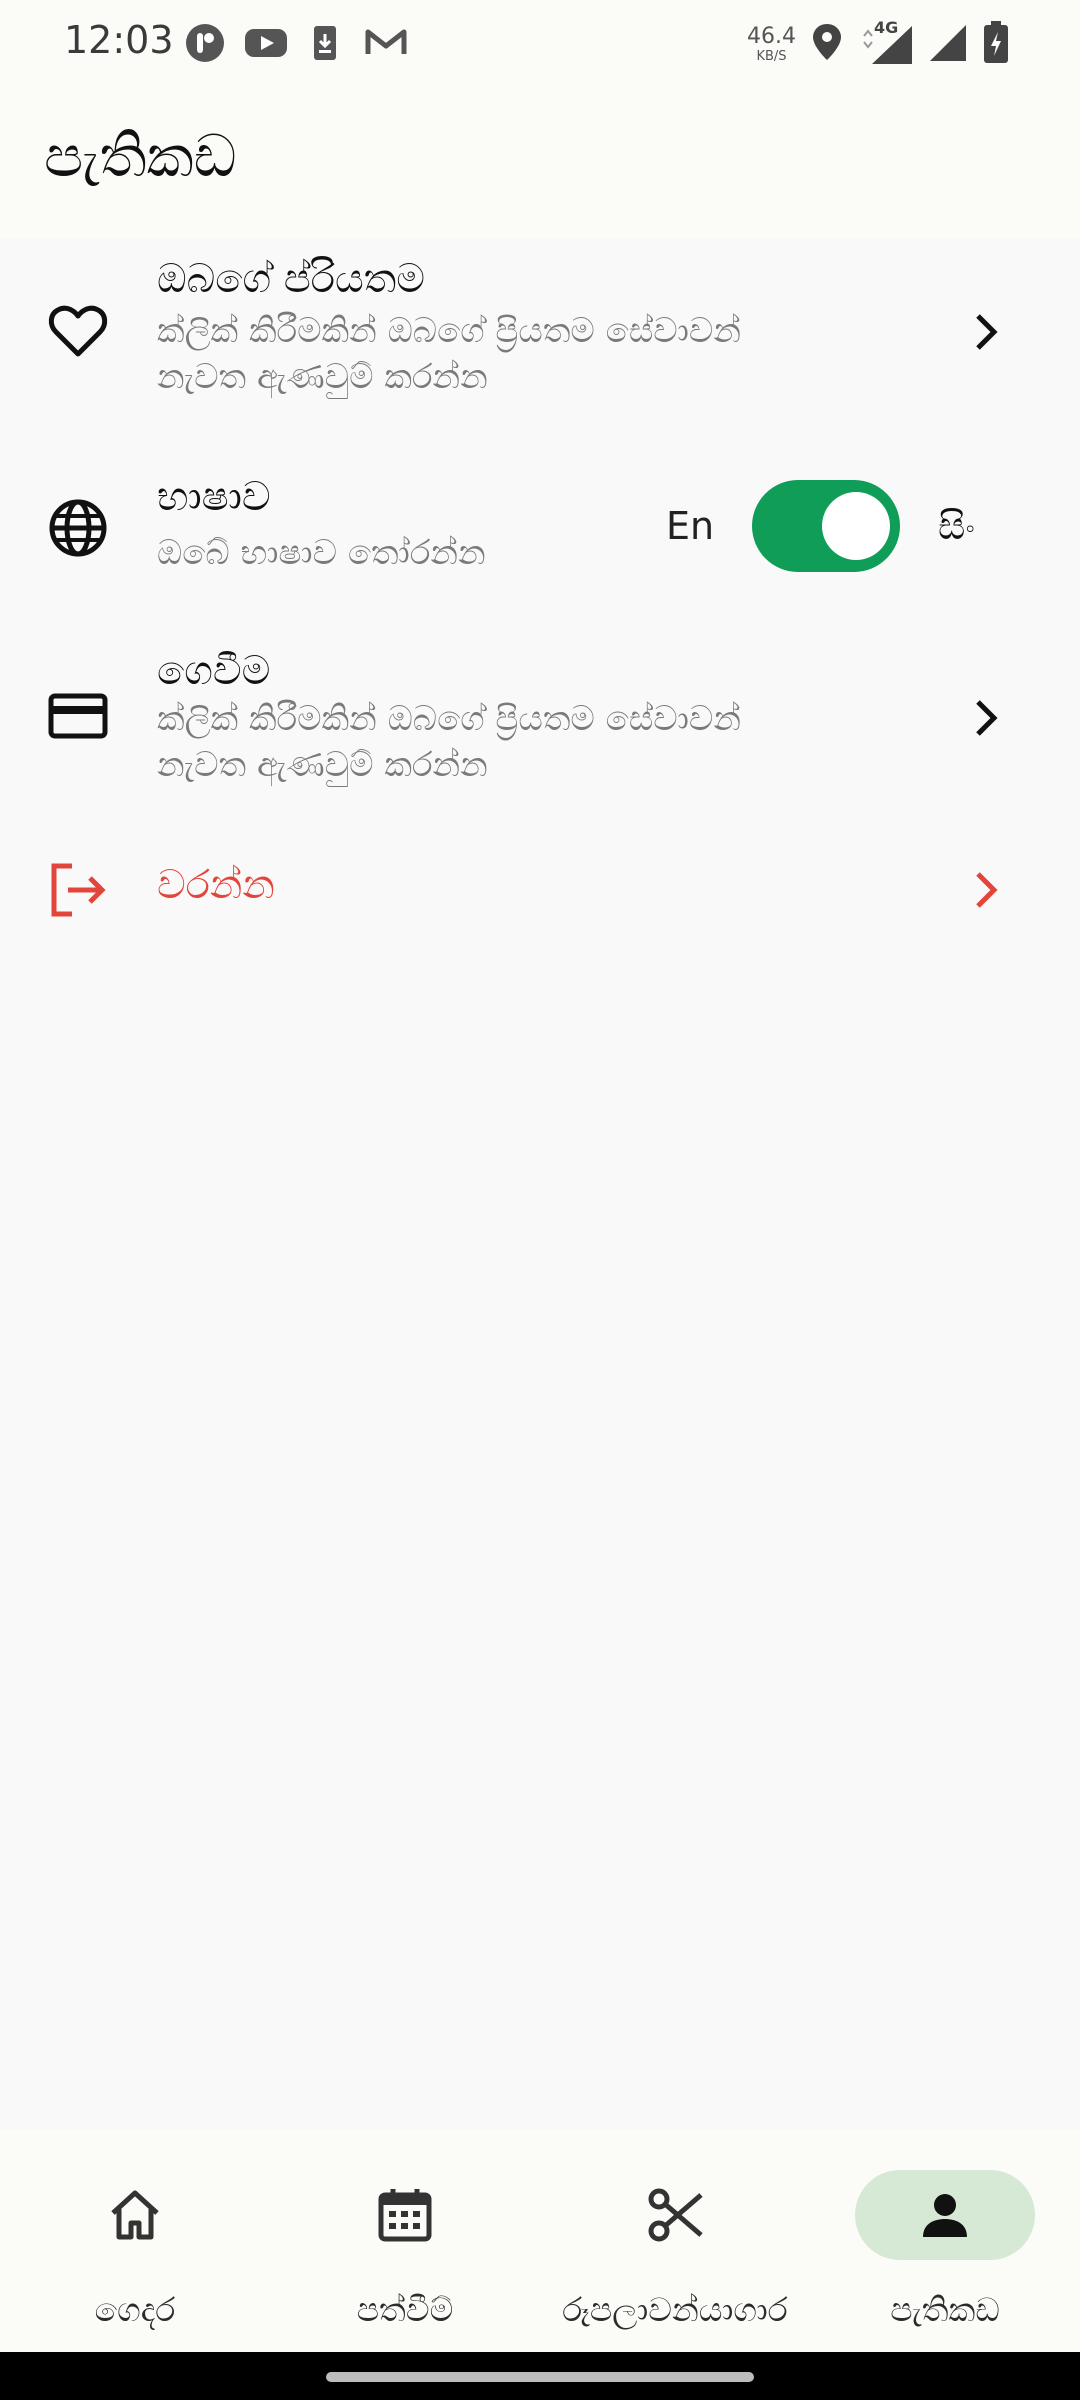 The height and width of the screenshot is (2400, 1080). Describe the element at coordinates (405, 2215) in the screenshot. I see `calendar-icon` at that location.